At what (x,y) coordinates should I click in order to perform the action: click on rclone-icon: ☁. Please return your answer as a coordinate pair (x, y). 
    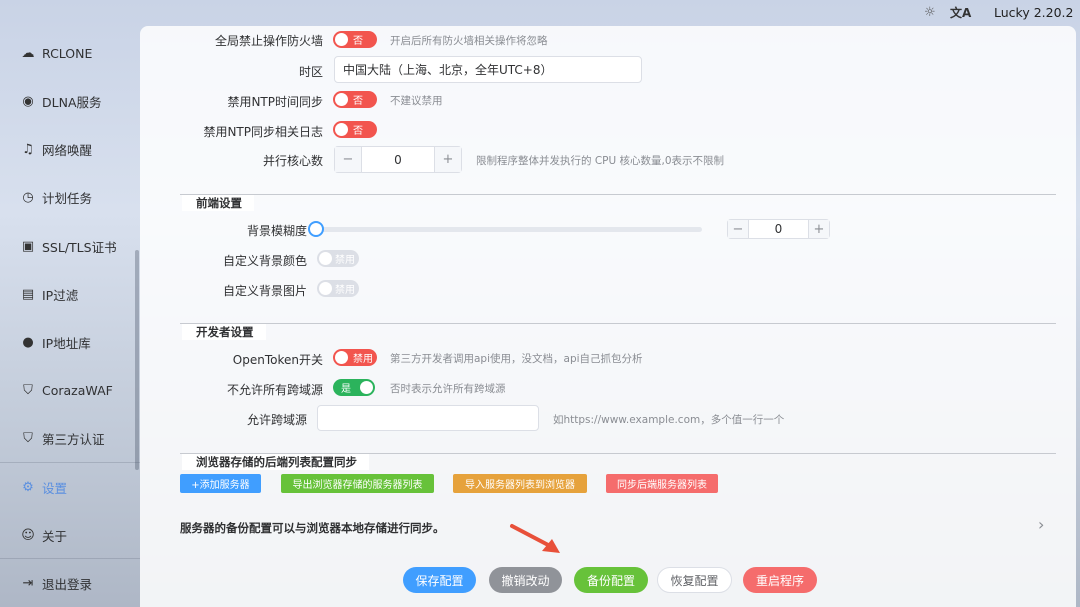
    Looking at the image, I should click on (28, 53).